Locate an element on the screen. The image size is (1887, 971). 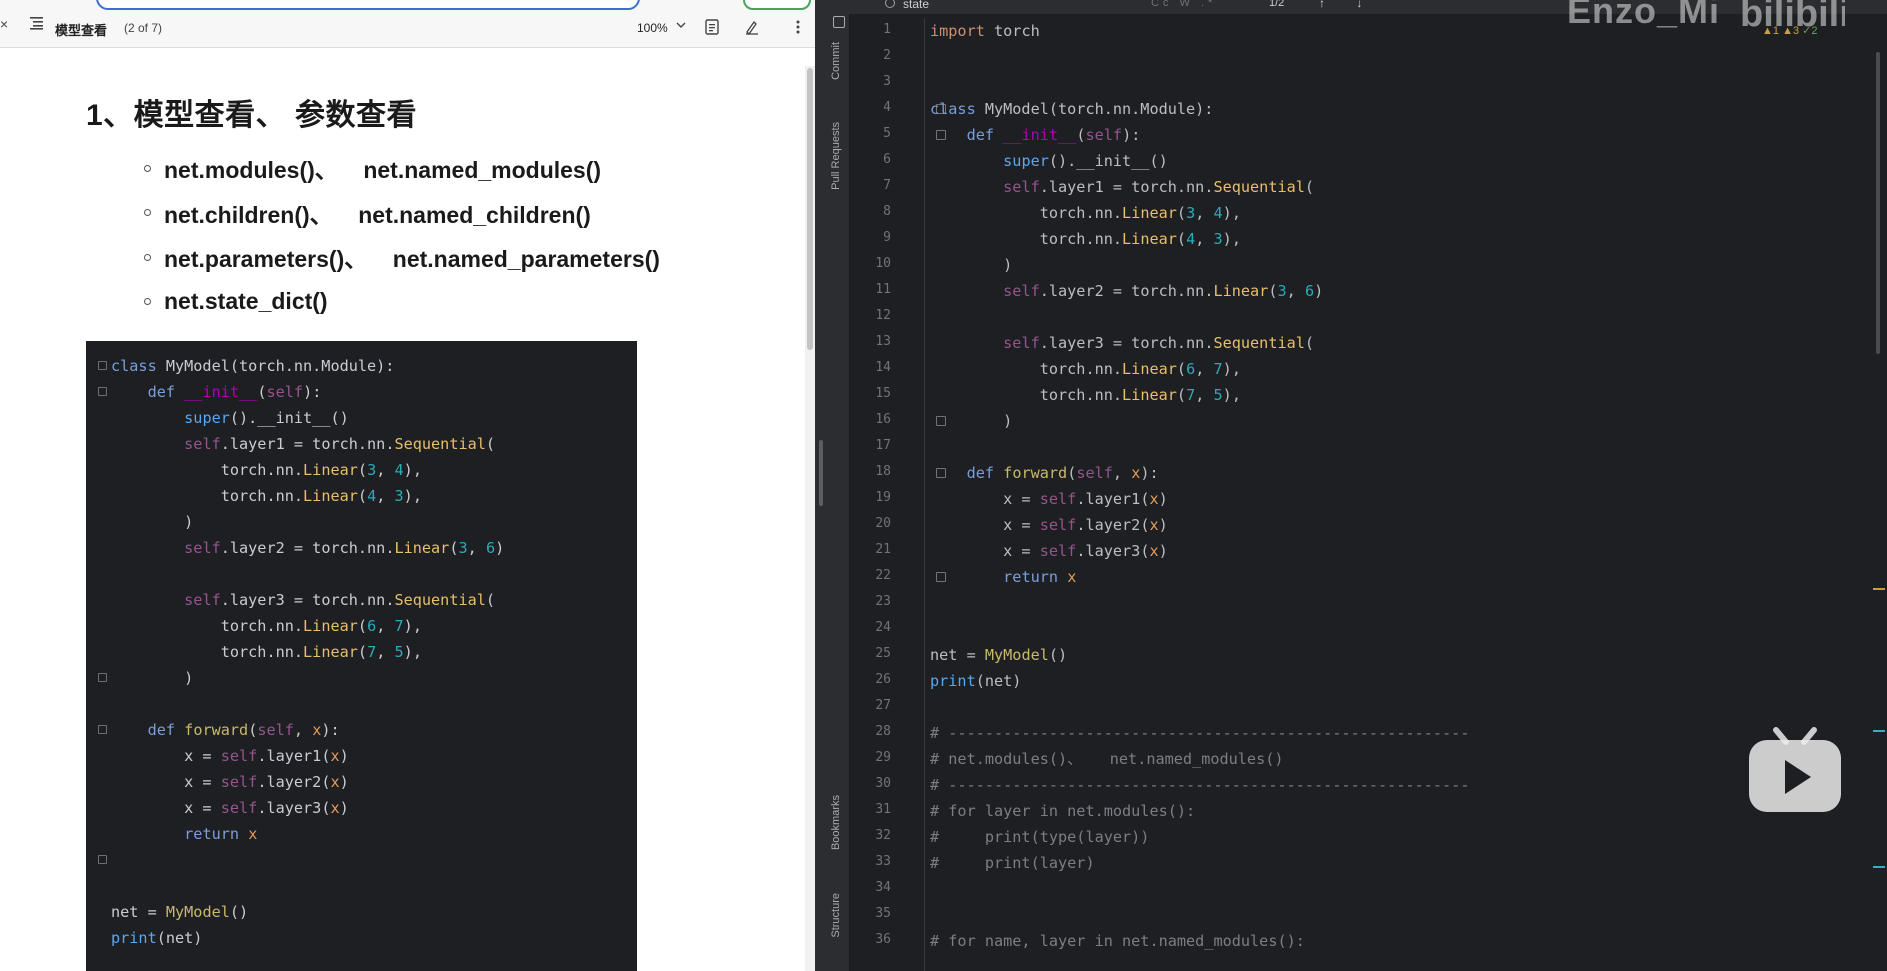
share-button is located at coordinates (777, 5).